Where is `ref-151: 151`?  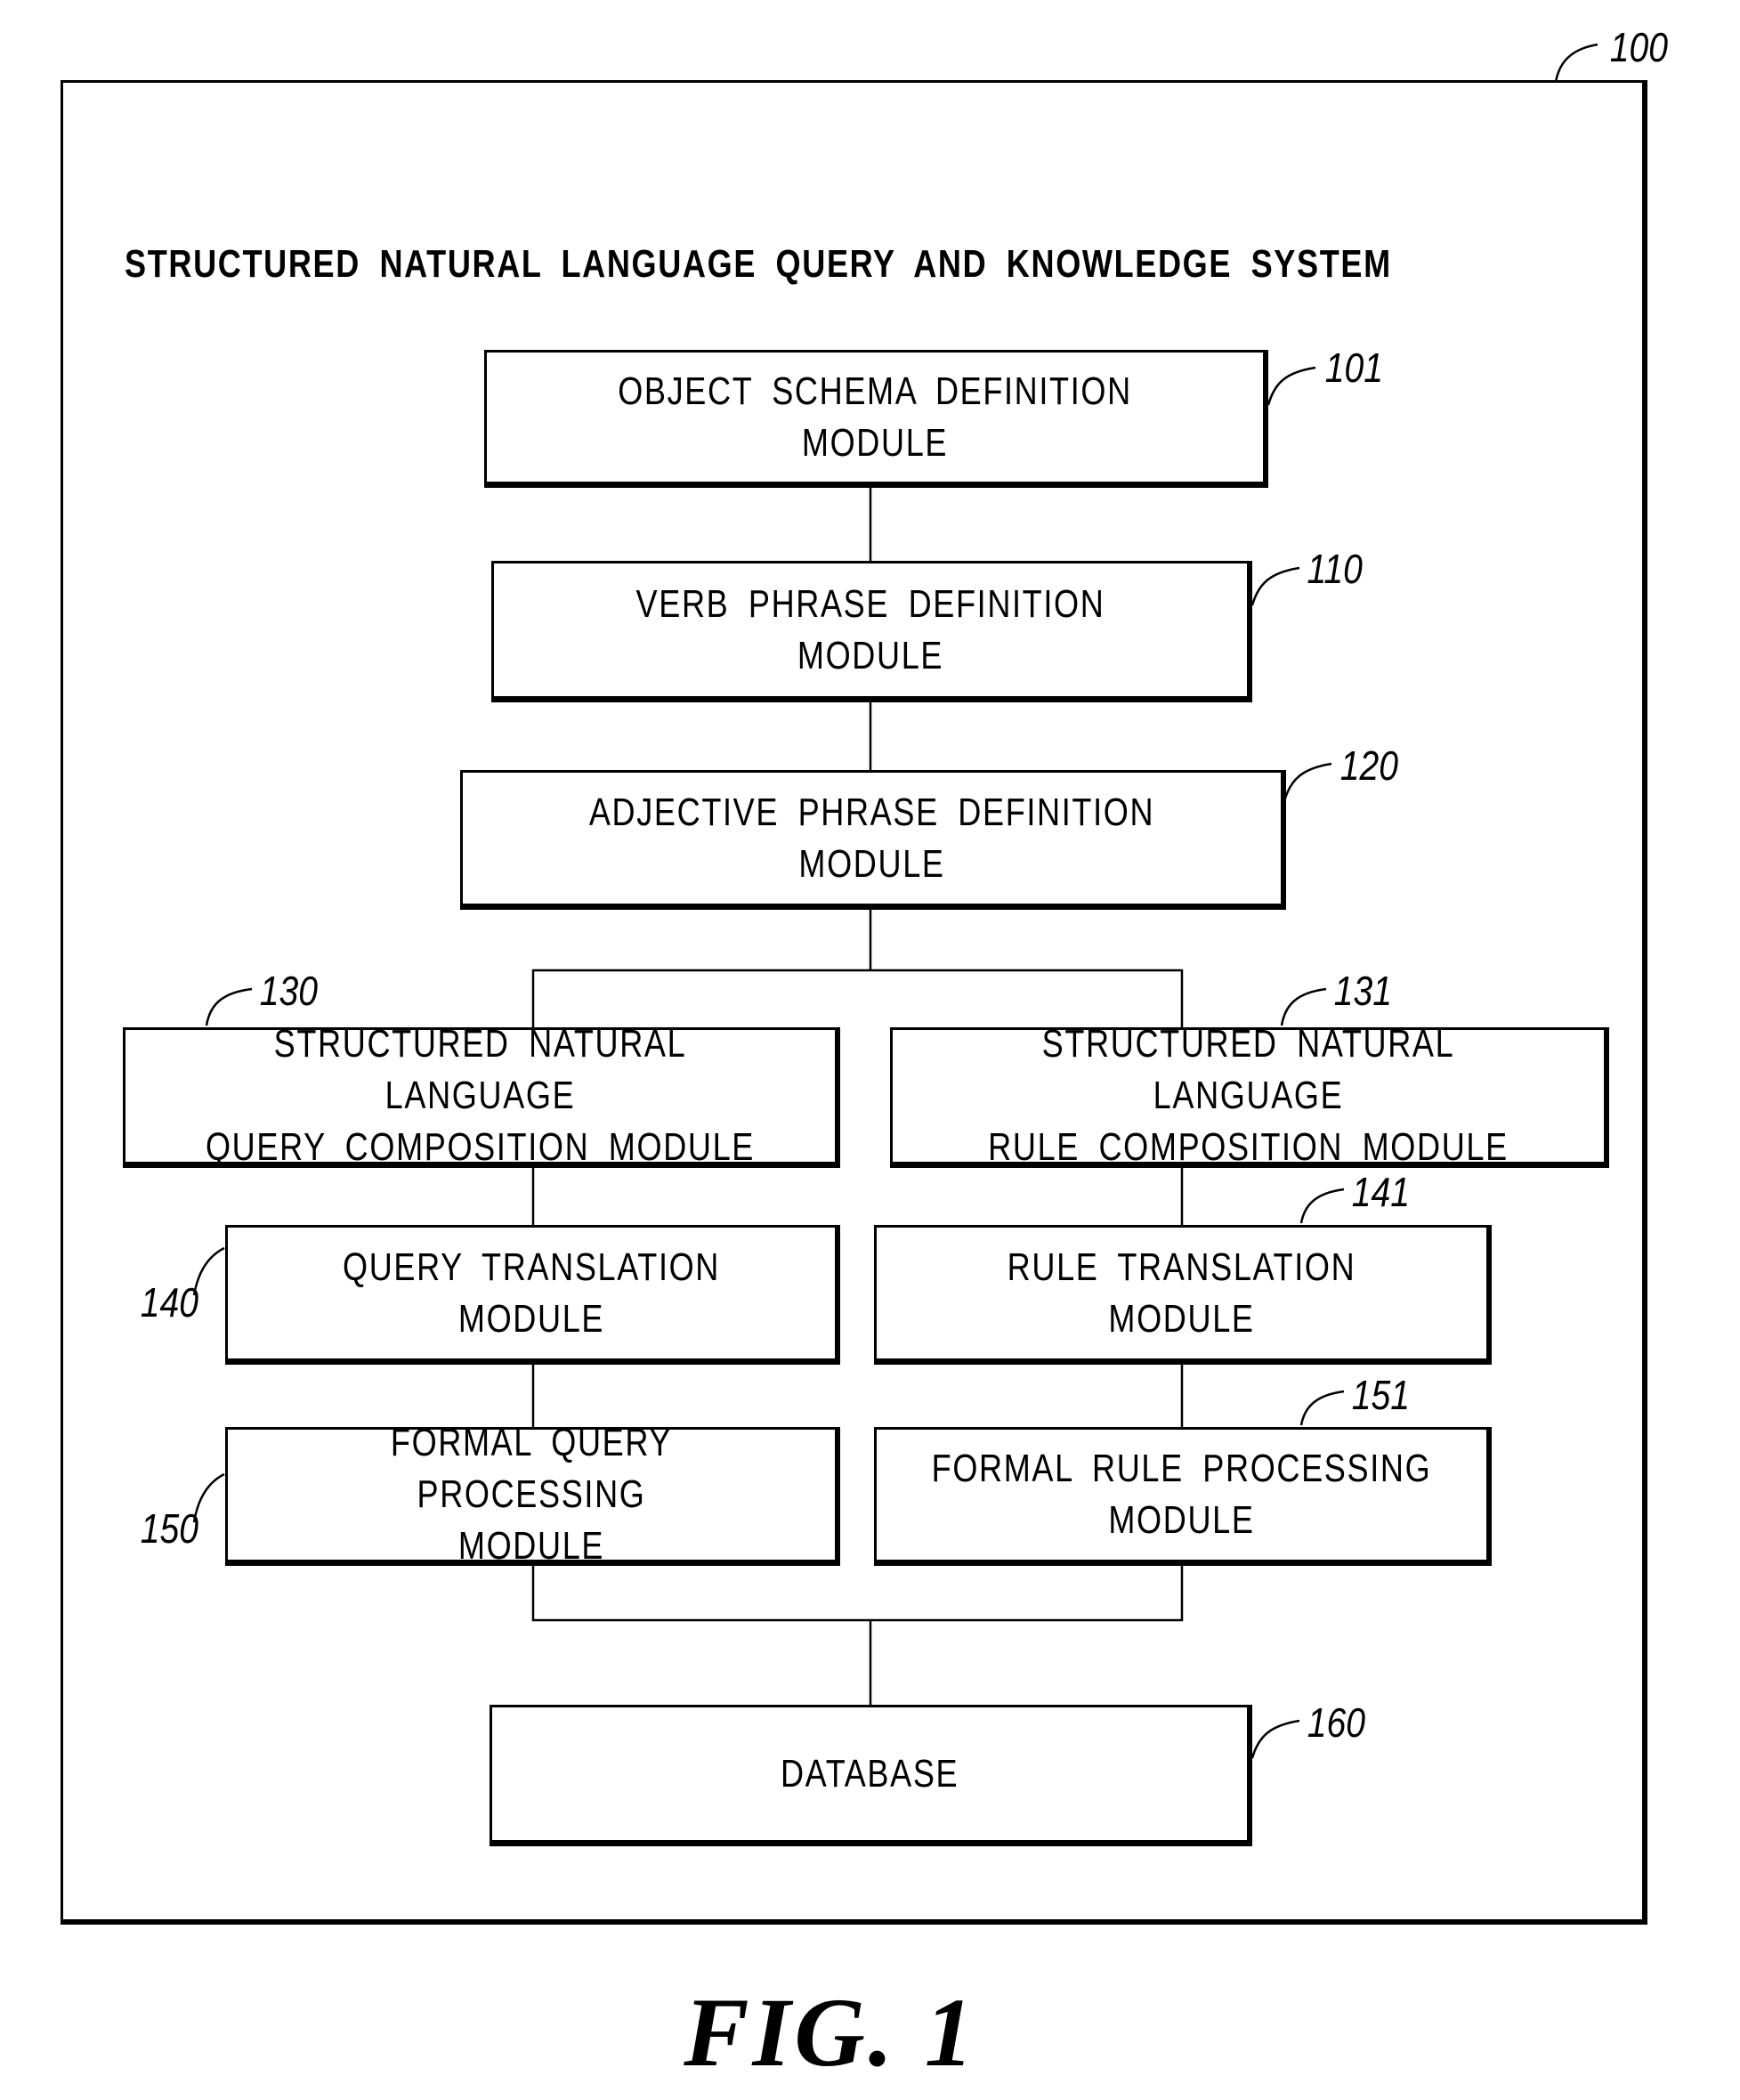
ref-151: 151 is located at coordinates (1380, 1395).